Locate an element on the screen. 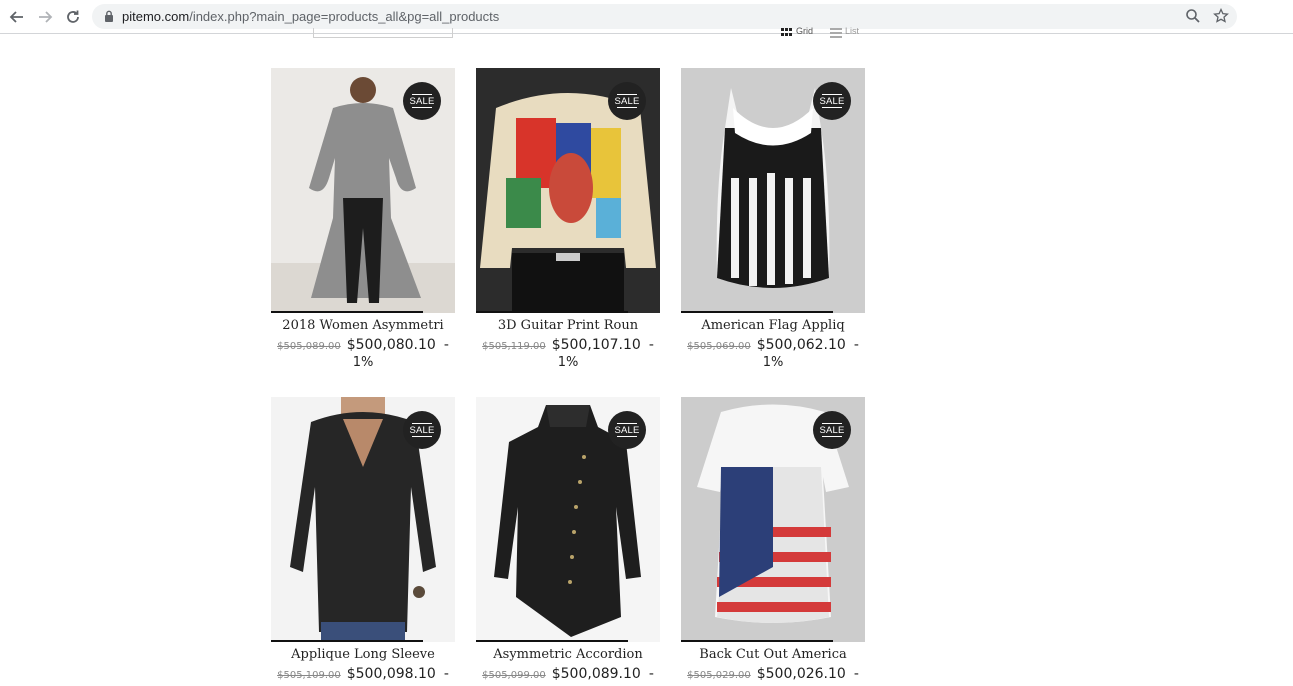  star-icon is located at coordinates (1221, 15).